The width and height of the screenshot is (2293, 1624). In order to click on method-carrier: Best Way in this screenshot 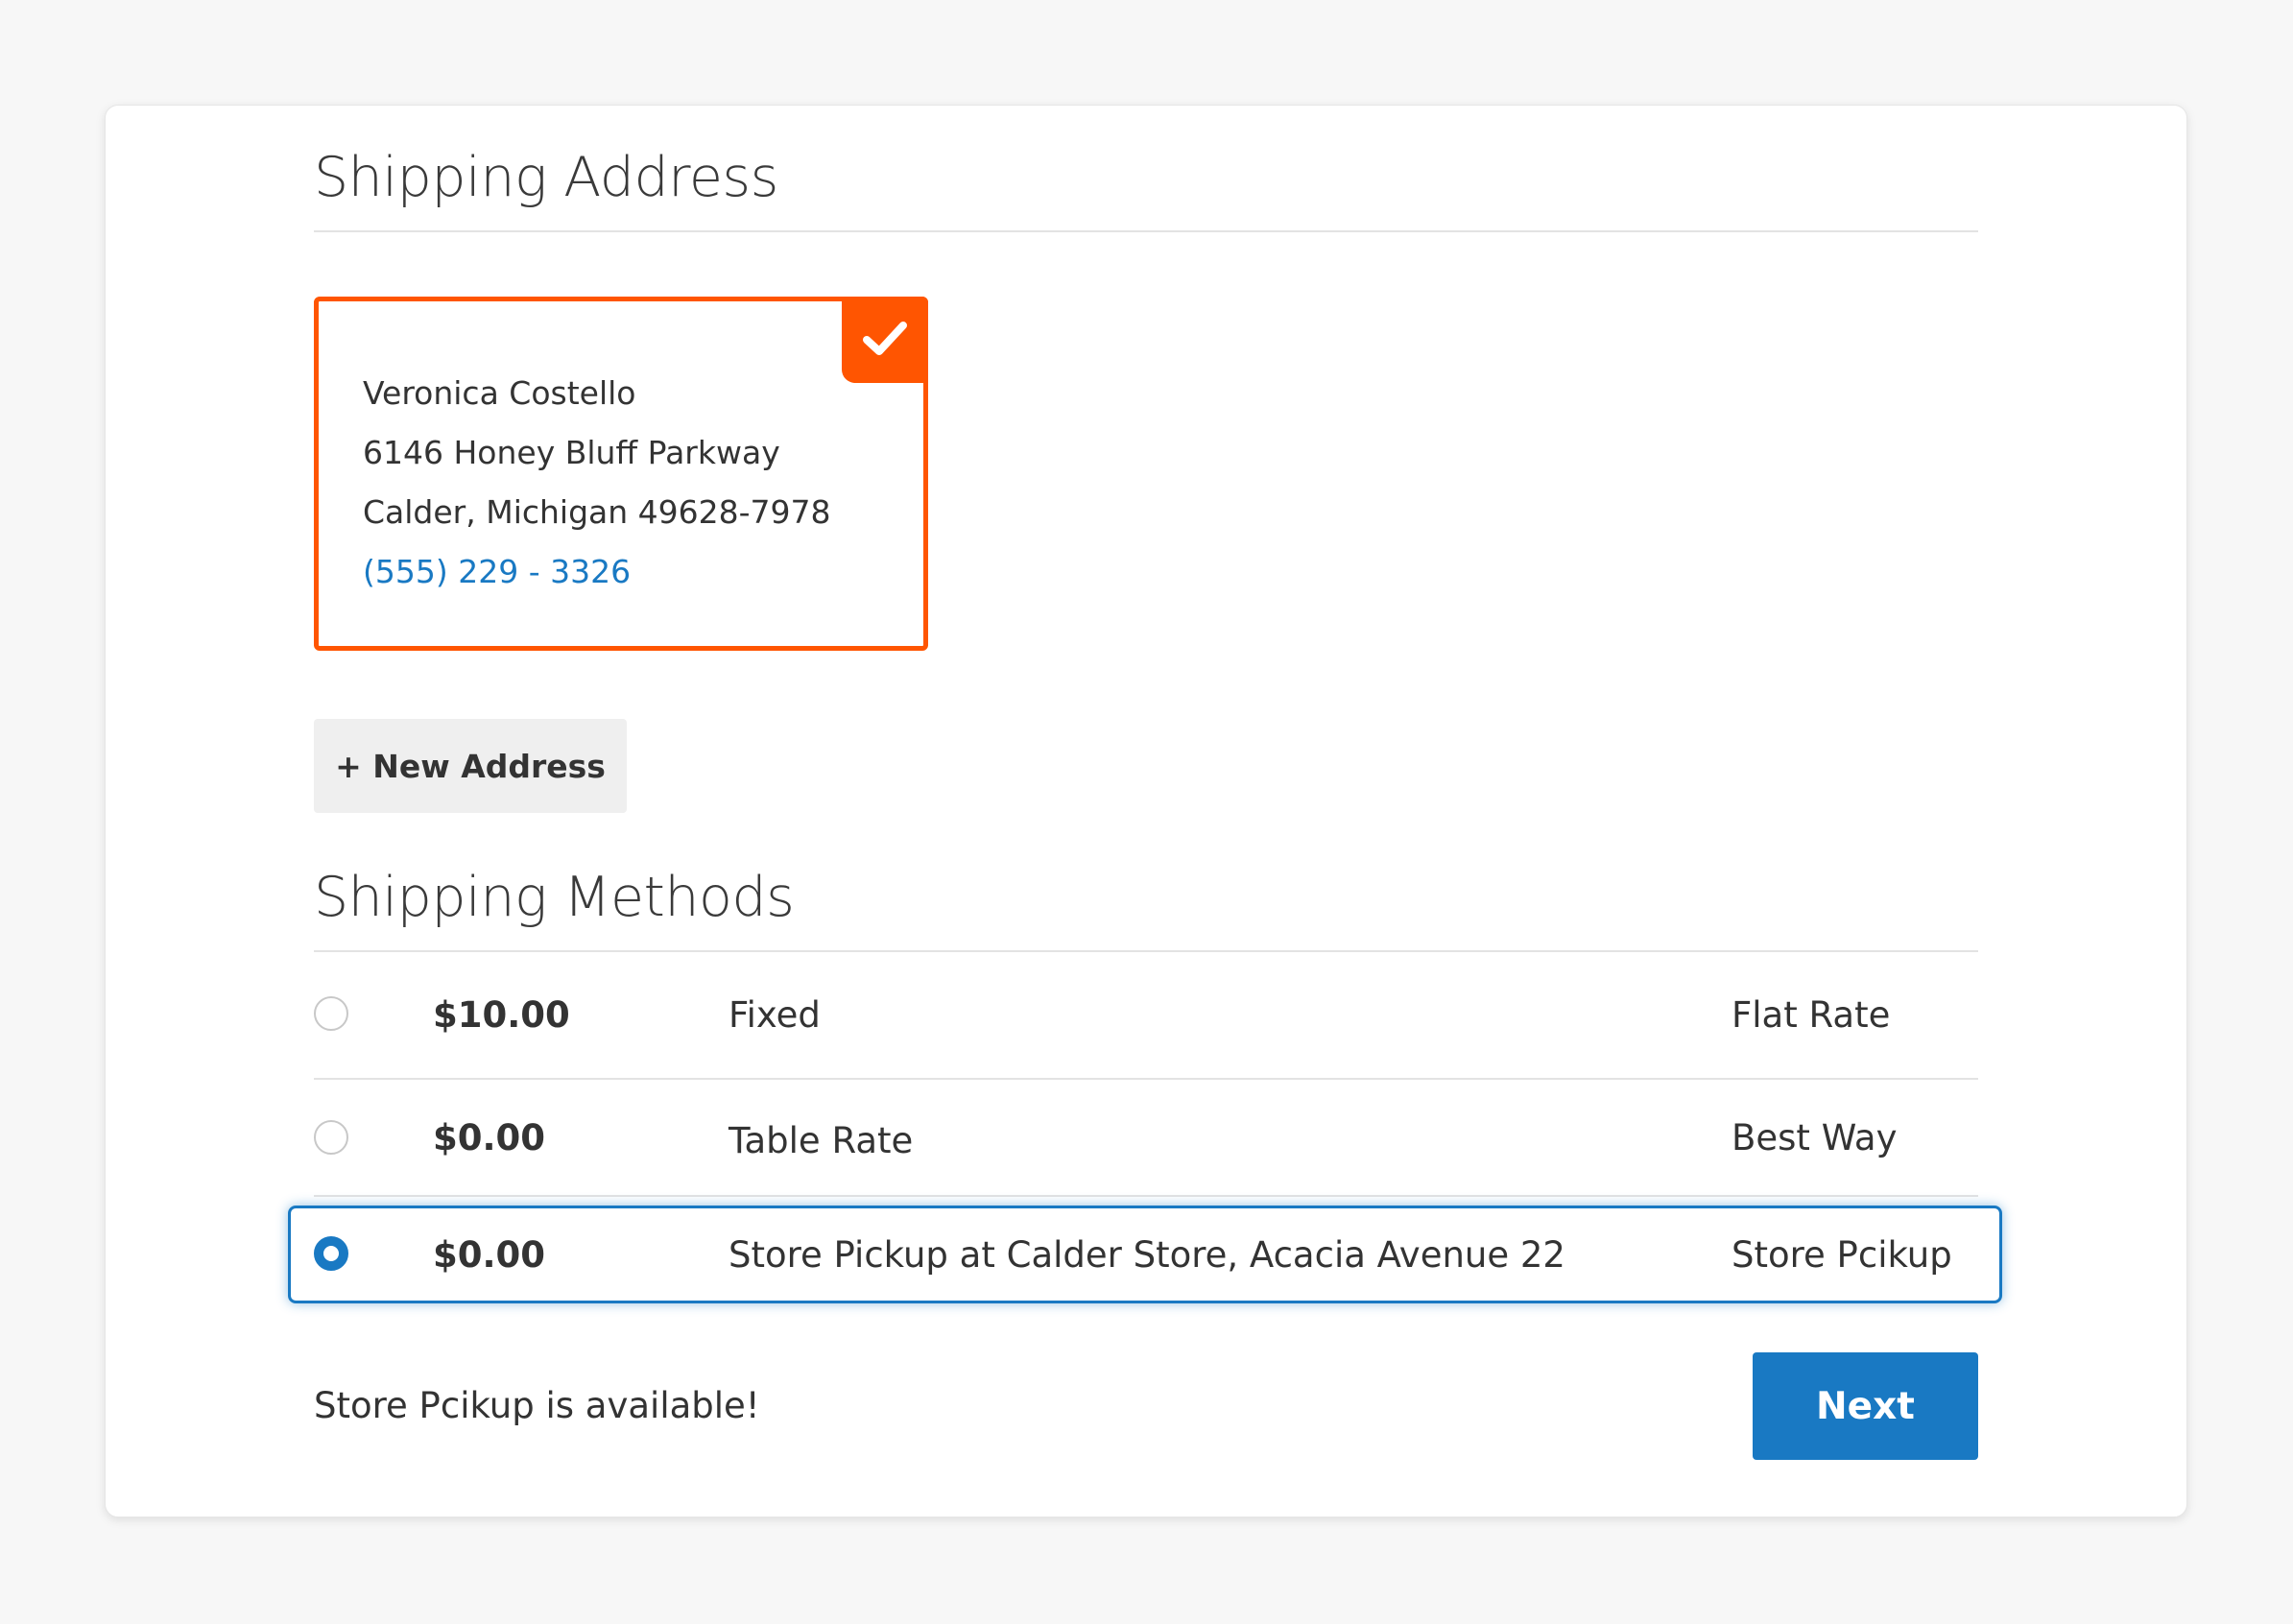, I will do `click(1815, 1138)`.